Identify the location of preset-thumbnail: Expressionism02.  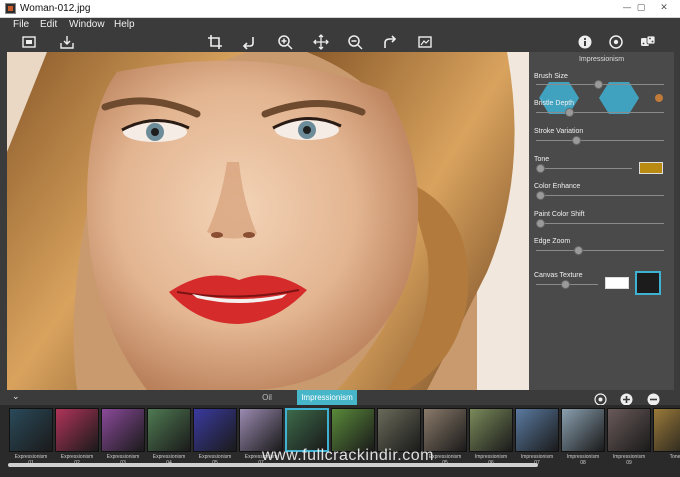
(77, 437).